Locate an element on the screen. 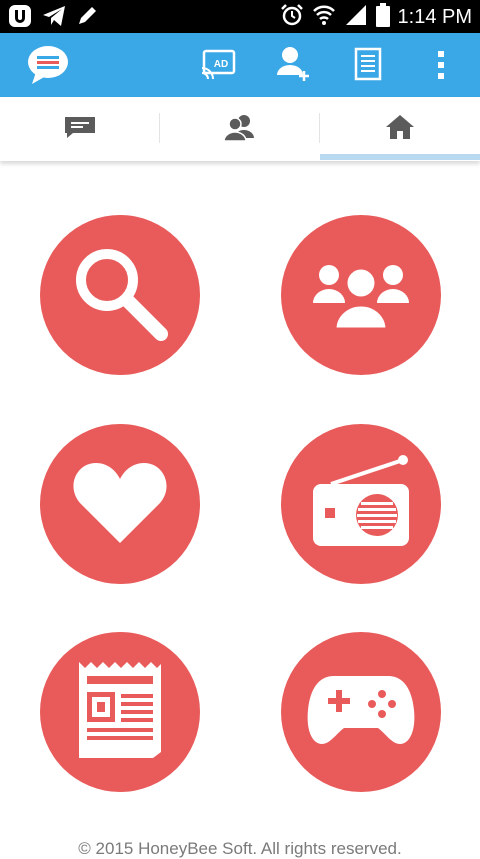 Image resolution: width=480 pixels, height=859 pixels. home-icon is located at coordinates (400, 129).